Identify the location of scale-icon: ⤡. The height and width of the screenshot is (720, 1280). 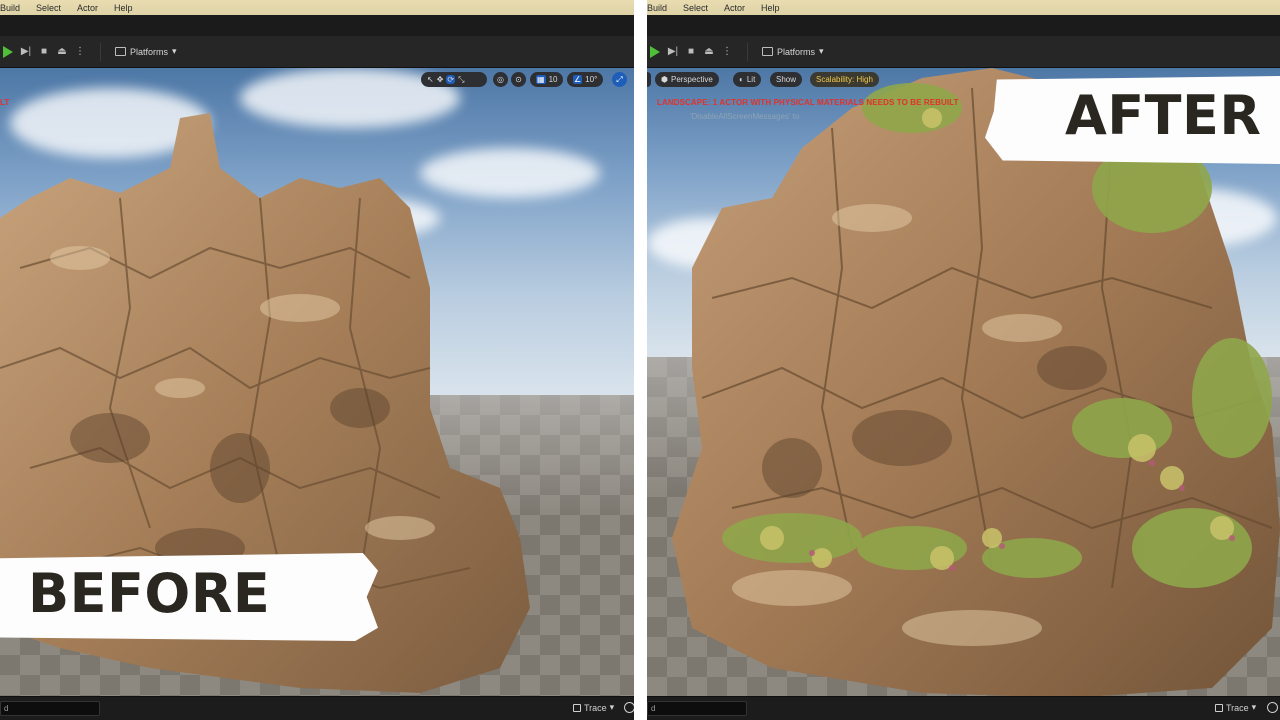
(461, 80).